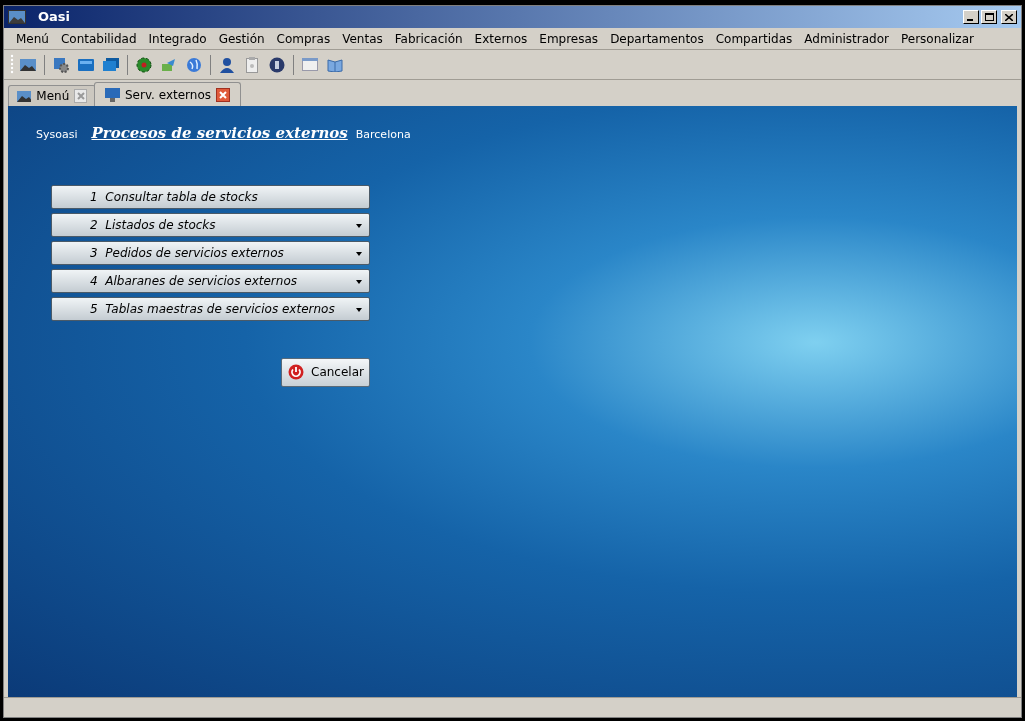 The image size is (1025, 721). I want to click on menu-item: Contabilidad, so click(98, 38).